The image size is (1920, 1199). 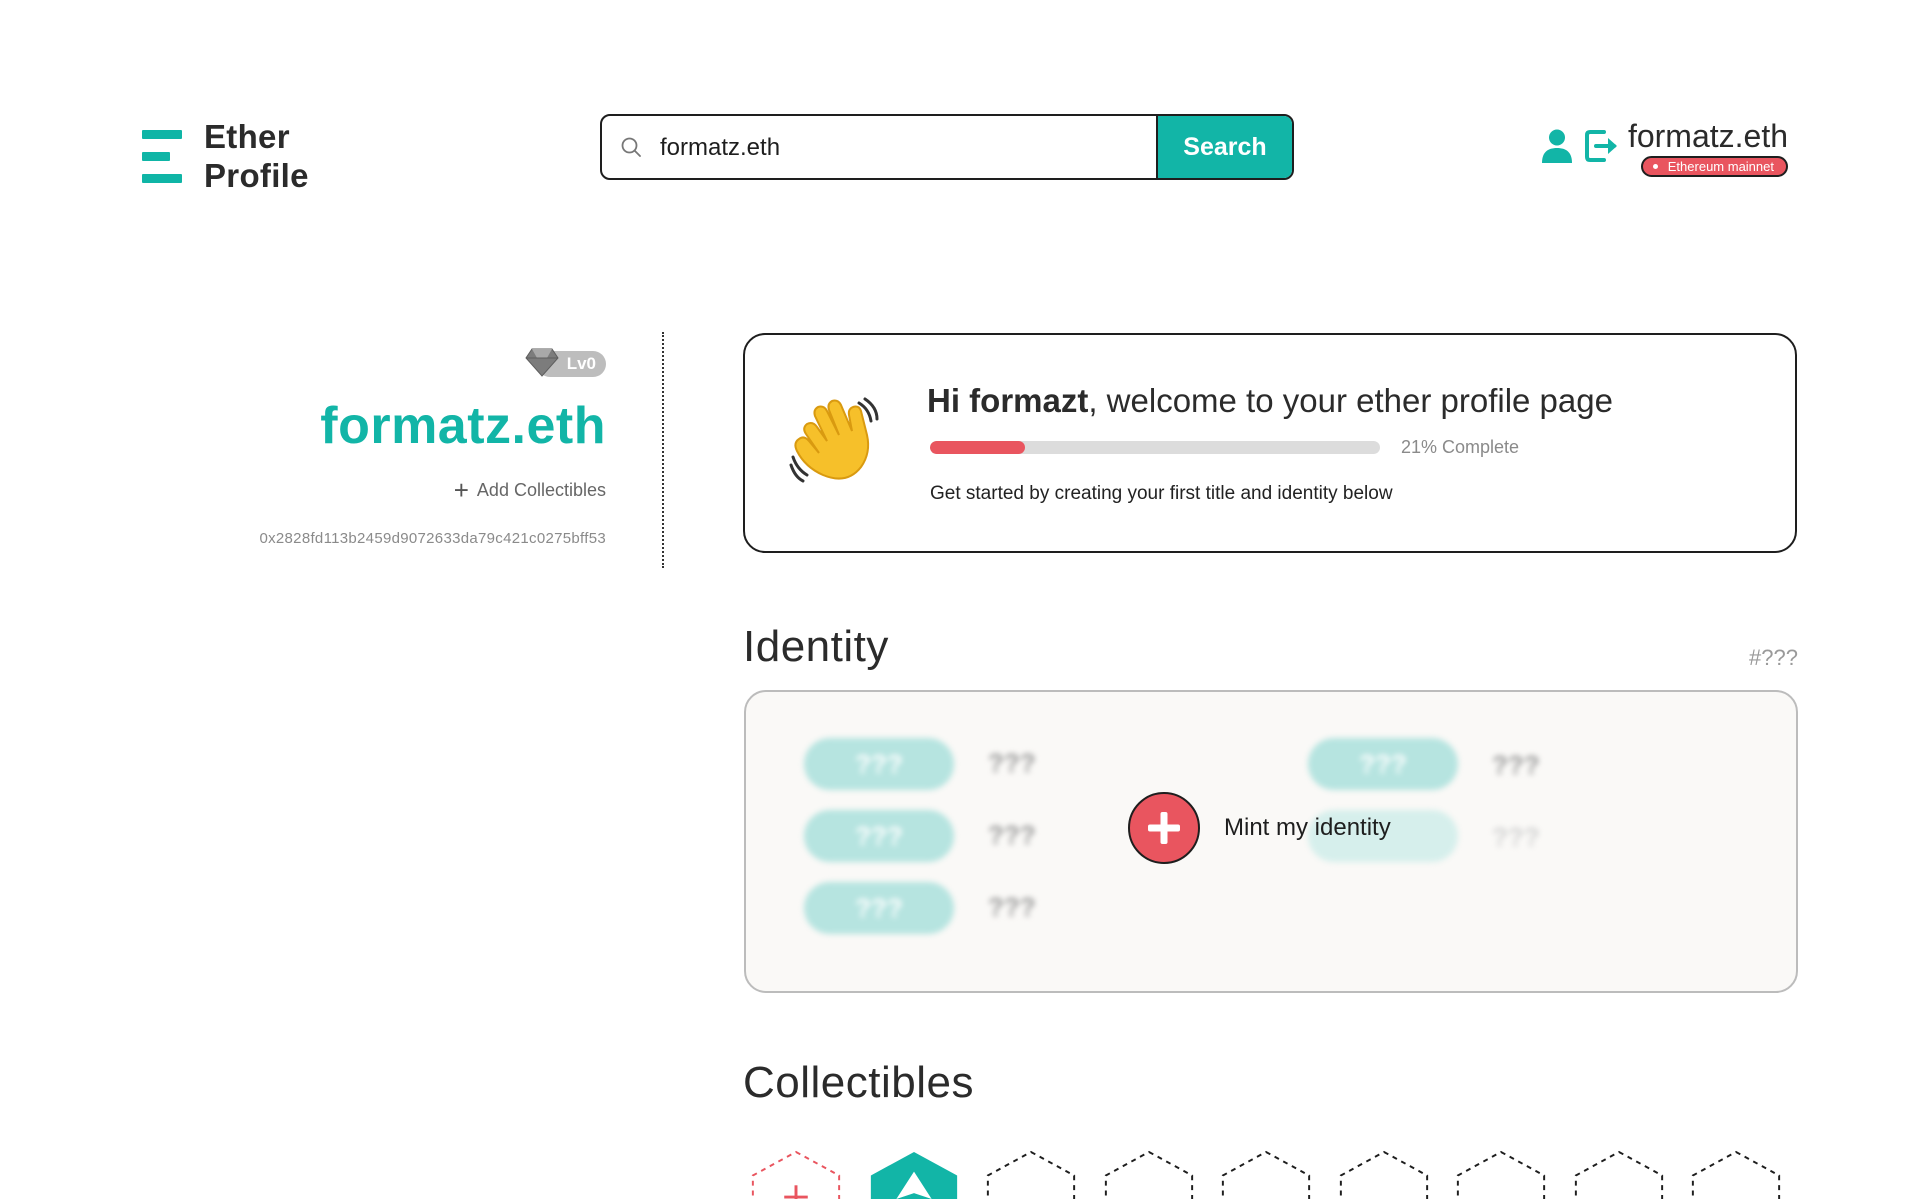 What do you see at coordinates (541, 489) in the screenshot?
I see `add-collectibles-label: Add Collectibles` at bounding box center [541, 489].